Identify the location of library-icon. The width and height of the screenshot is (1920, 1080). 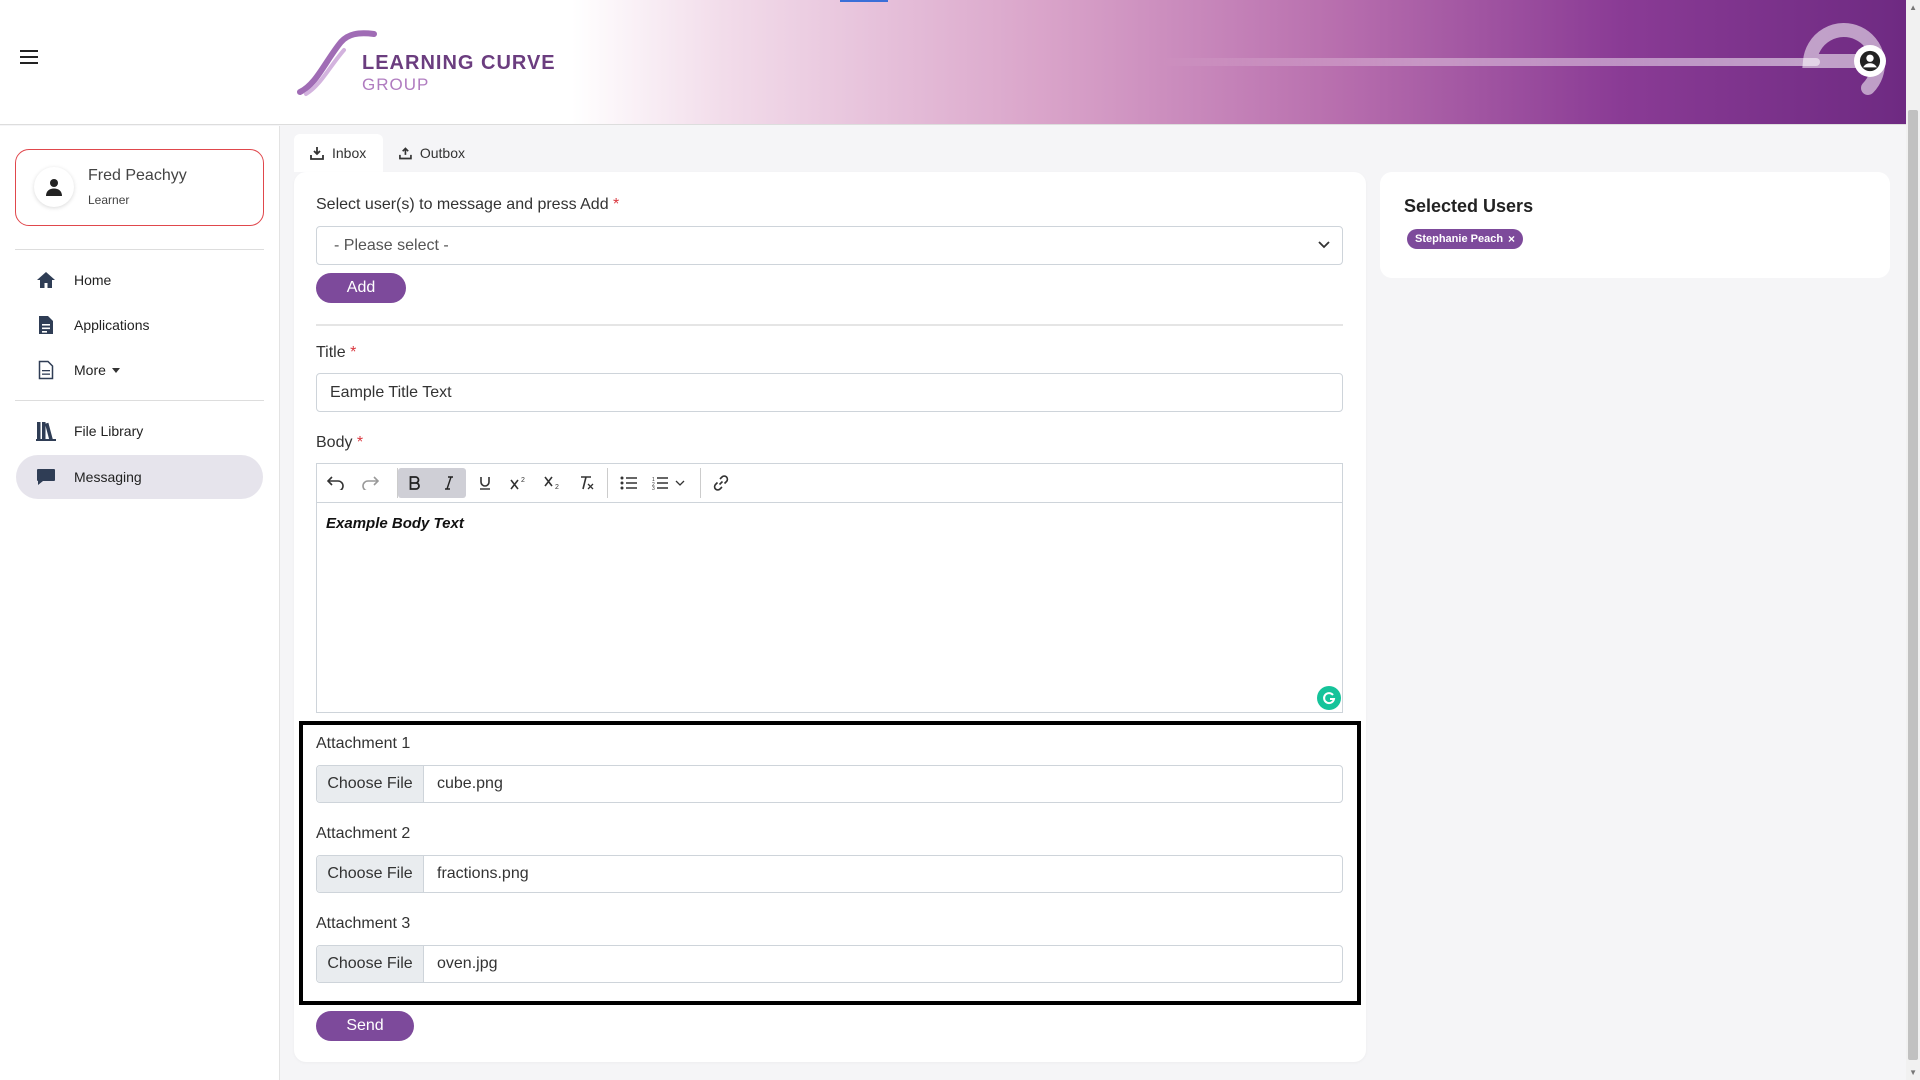
(46, 431).